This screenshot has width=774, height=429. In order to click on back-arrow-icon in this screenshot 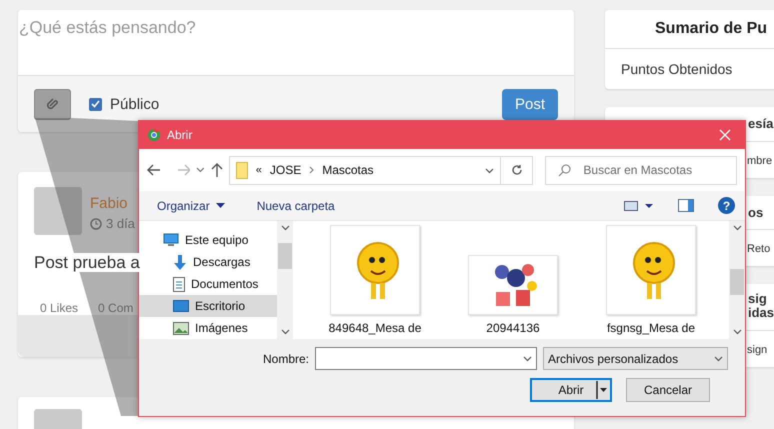, I will do `click(154, 170)`.